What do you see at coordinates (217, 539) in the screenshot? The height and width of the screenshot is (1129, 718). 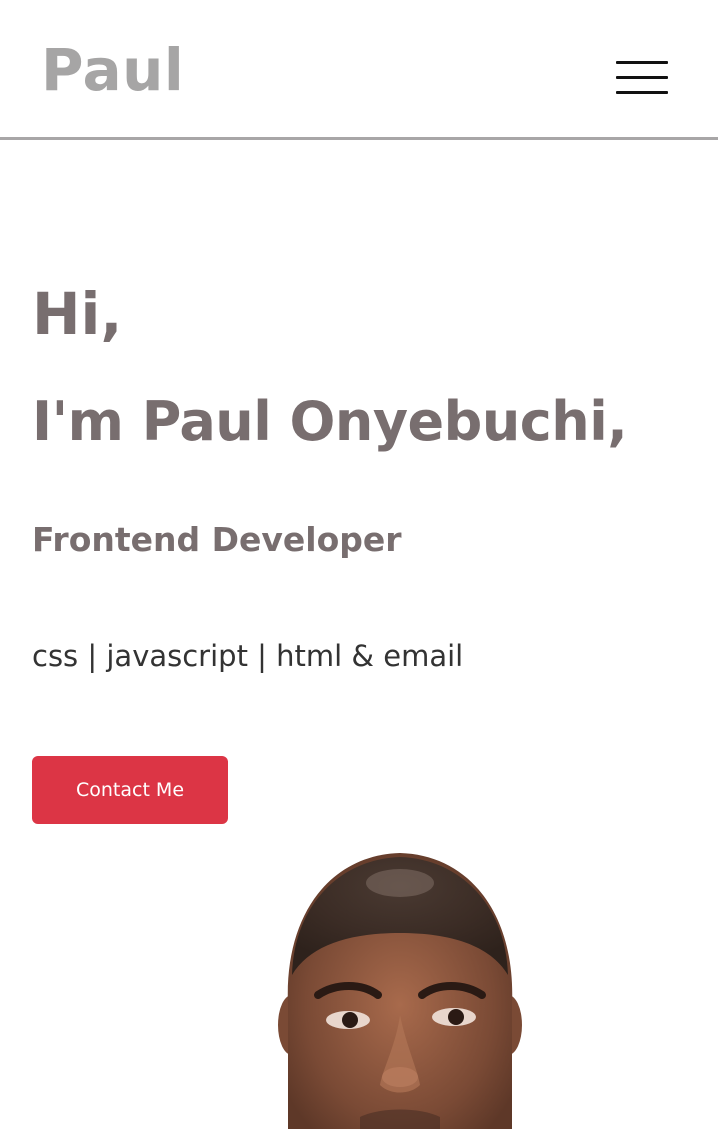 I see `hero-role: Frontend Developer` at bounding box center [217, 539].